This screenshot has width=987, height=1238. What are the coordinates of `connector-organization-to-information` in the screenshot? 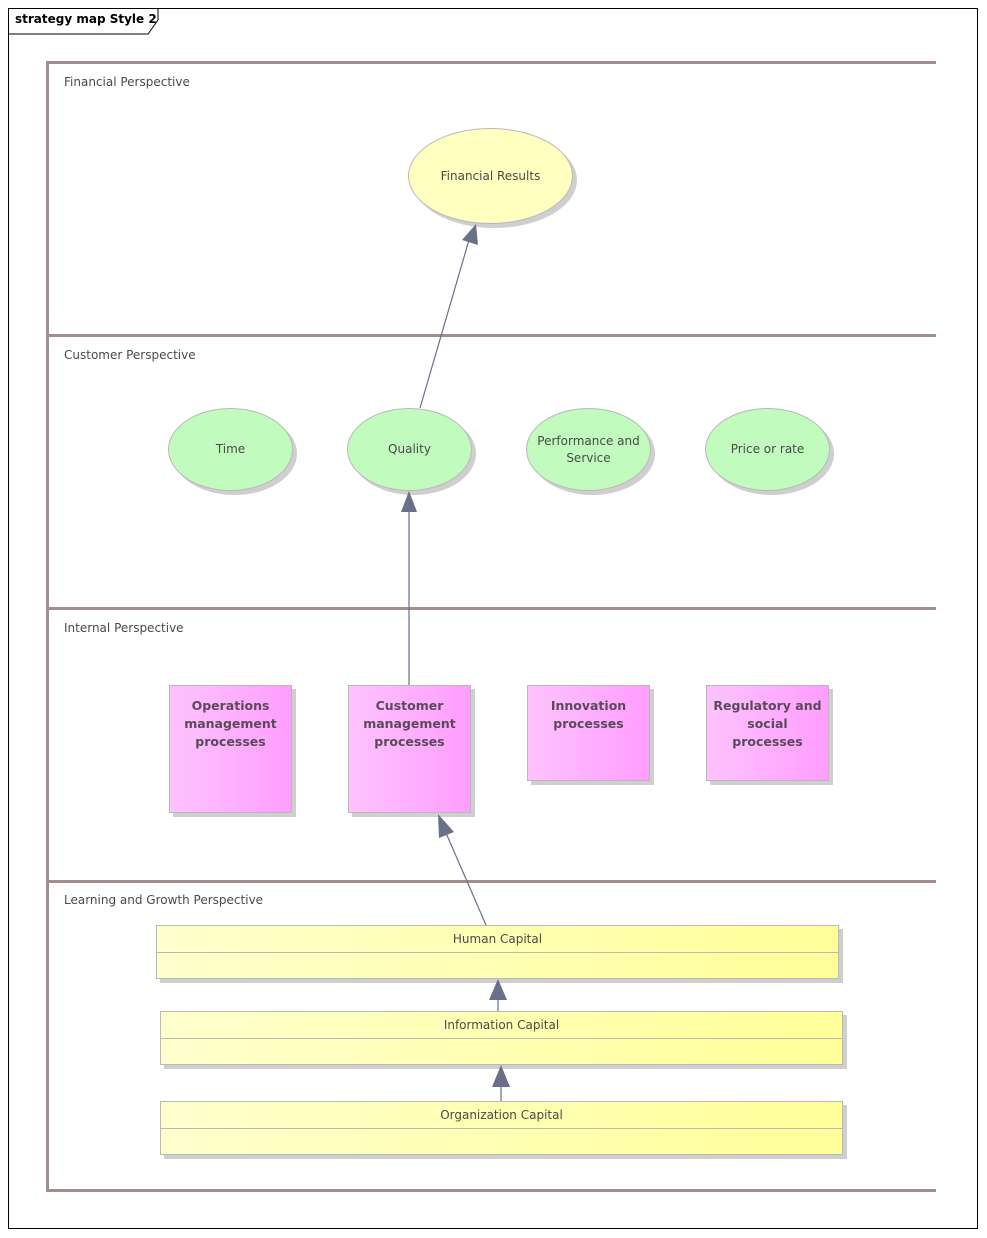 It's located at (501, 1083).